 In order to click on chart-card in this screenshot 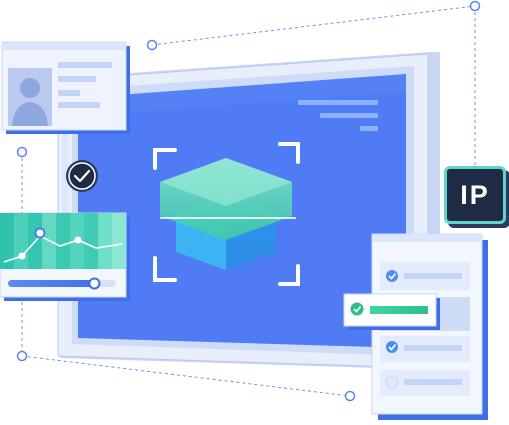, I will do `click(65, 256)`.